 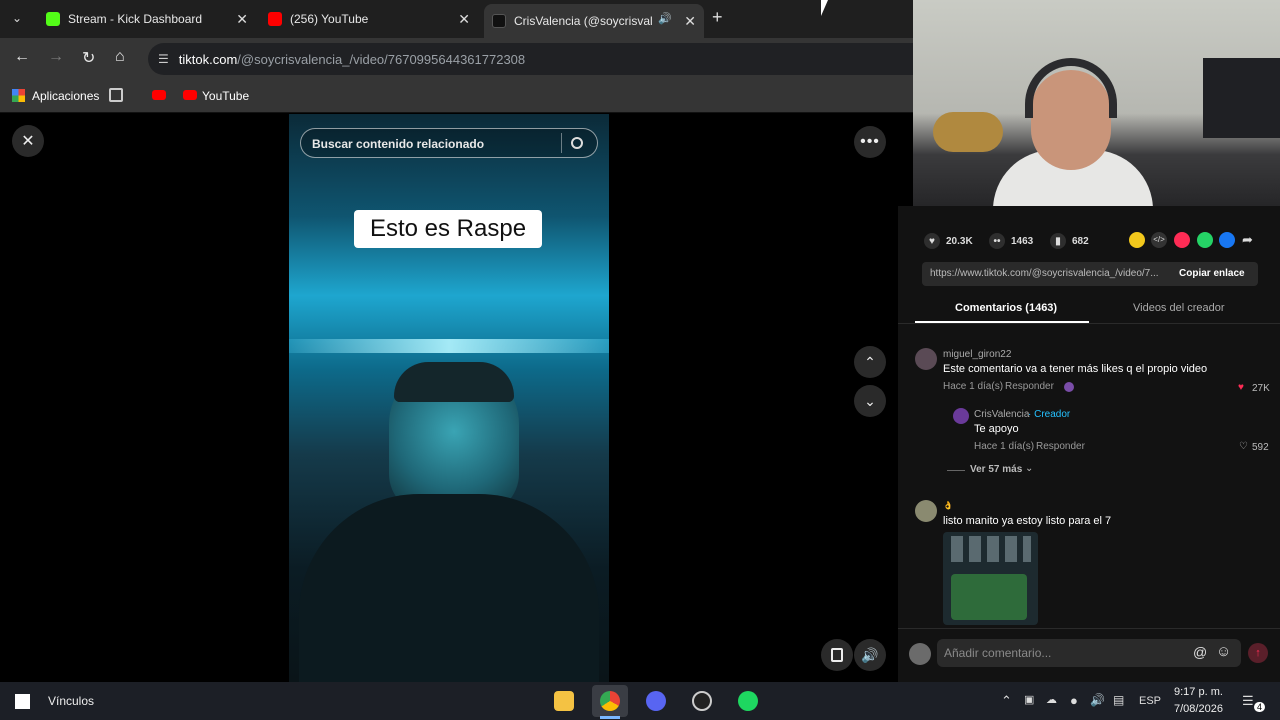 I want to click on tab-groups-icon, so click(x=116, y=95).